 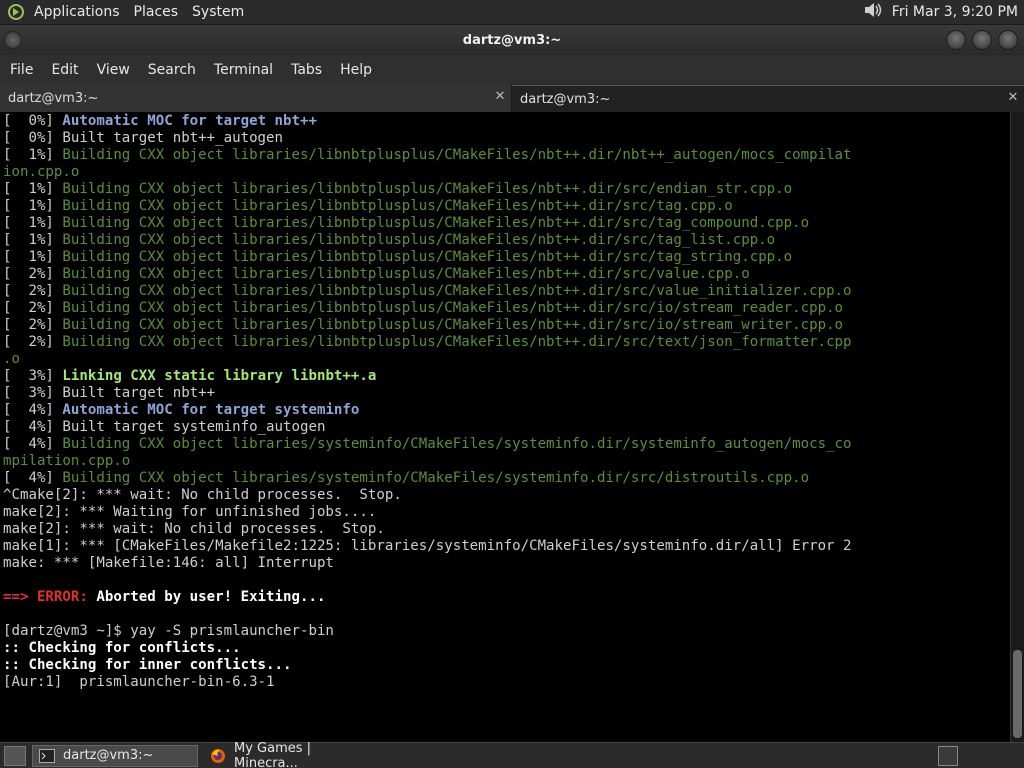 What do you see at coordinates (243, 70) in the screenshot?
I see `menu-terminal: Terminal` at bounding box center [243, 70].